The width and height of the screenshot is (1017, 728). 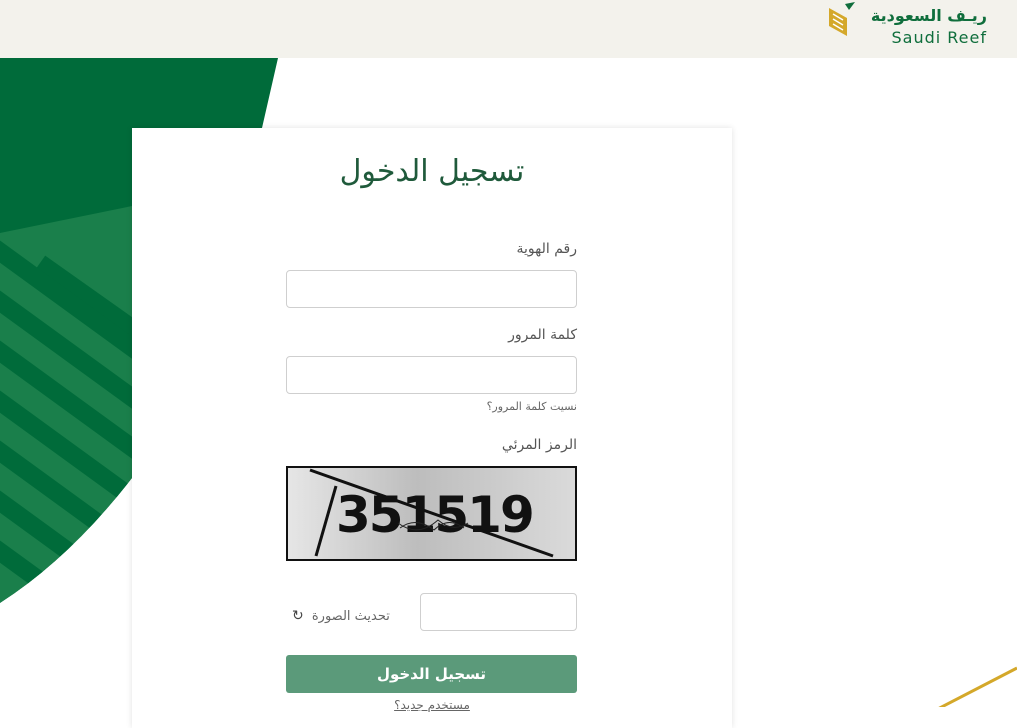 I want to click on refresh-icon: ↻, so click(x=298, y=616).